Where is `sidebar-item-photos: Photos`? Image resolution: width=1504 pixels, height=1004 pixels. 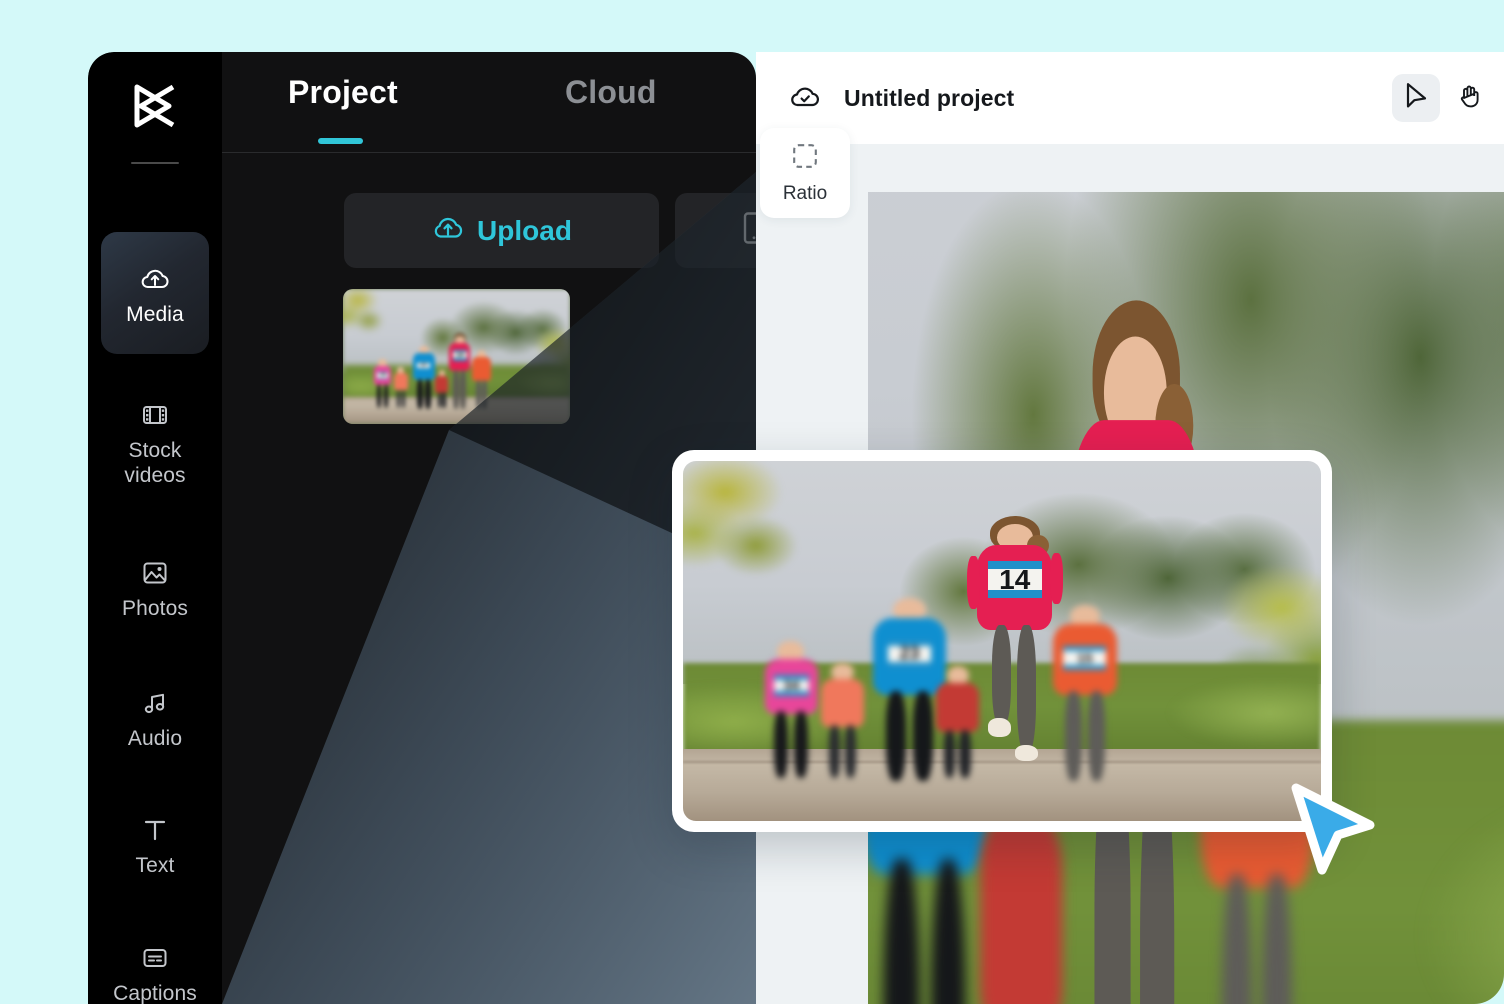
sidebar-item-photos: Photos is located at coordinates (155, 587).